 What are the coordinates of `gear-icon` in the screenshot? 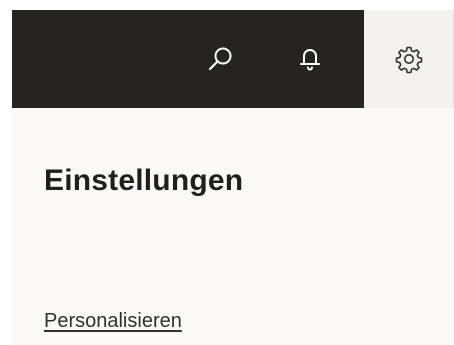 It's located at (409, 59).